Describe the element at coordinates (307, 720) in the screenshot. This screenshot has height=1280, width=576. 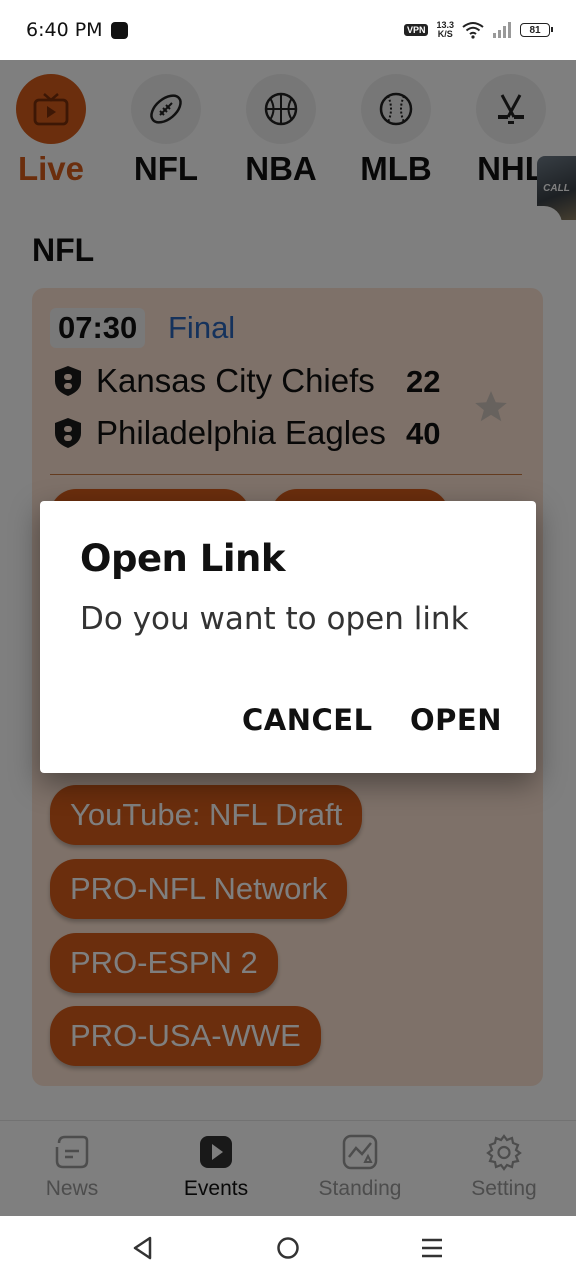
I see `cancel-button: CANCEL` at that location.